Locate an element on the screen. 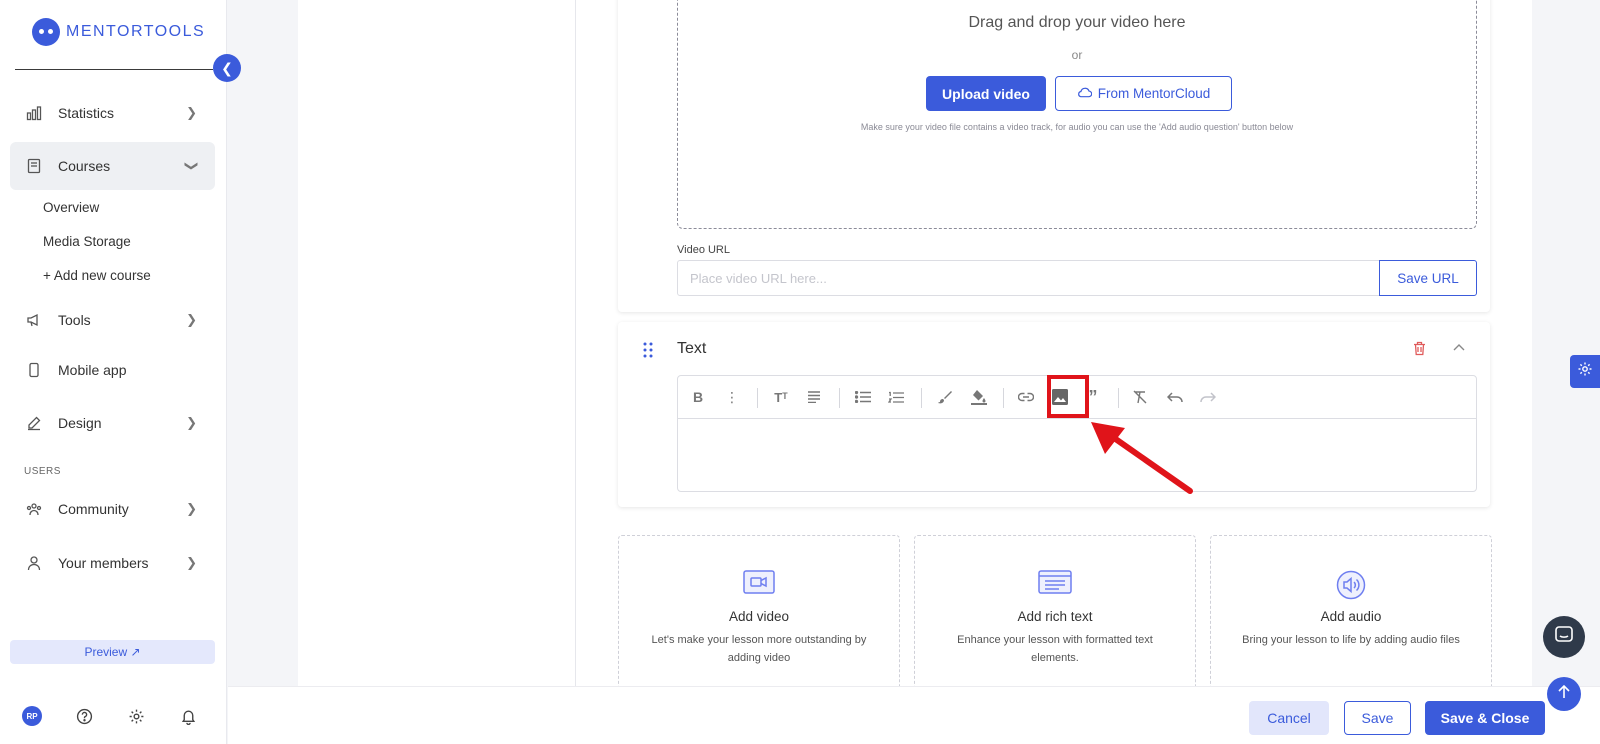 This screenshot has width=1600, height=744. book-icon is located at coordinates (34, 166).